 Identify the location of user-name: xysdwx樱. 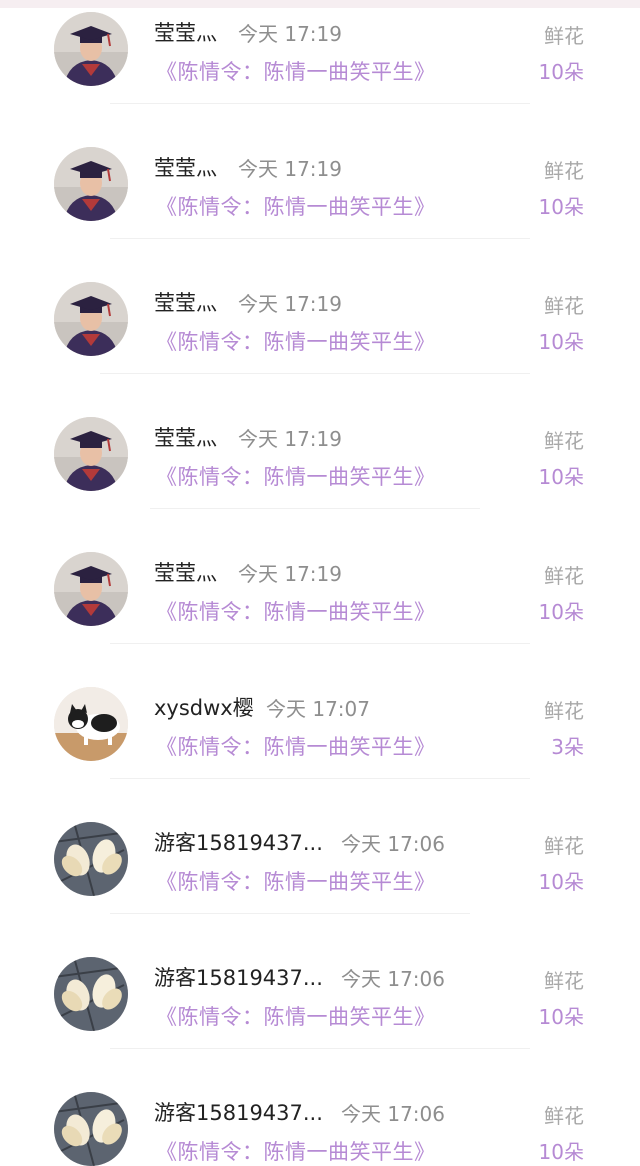
(204, 707).